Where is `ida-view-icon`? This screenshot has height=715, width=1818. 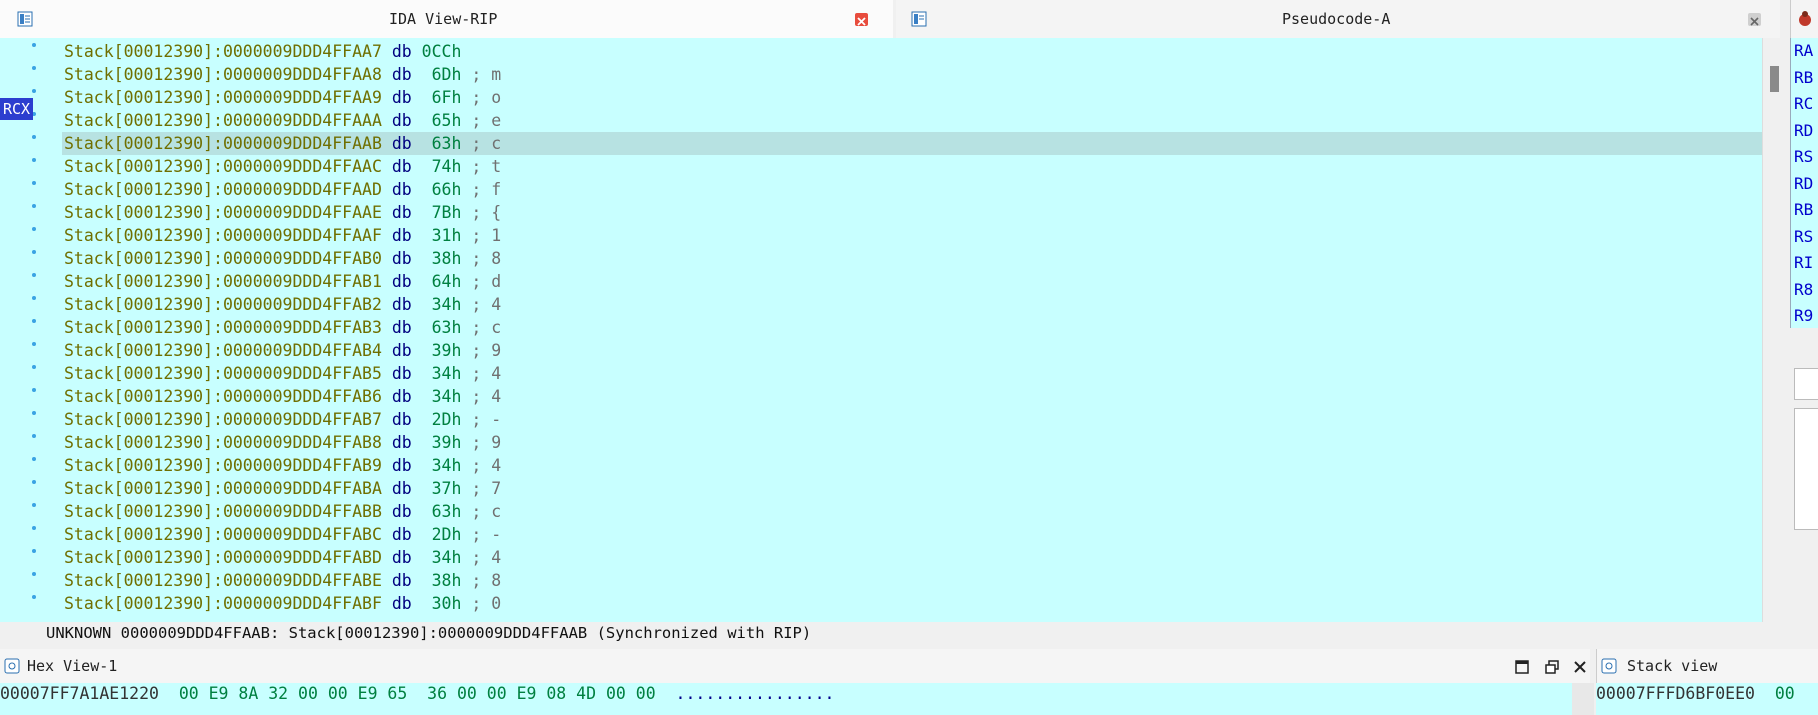
ida-view-icon is located at coordinates (25, 19).